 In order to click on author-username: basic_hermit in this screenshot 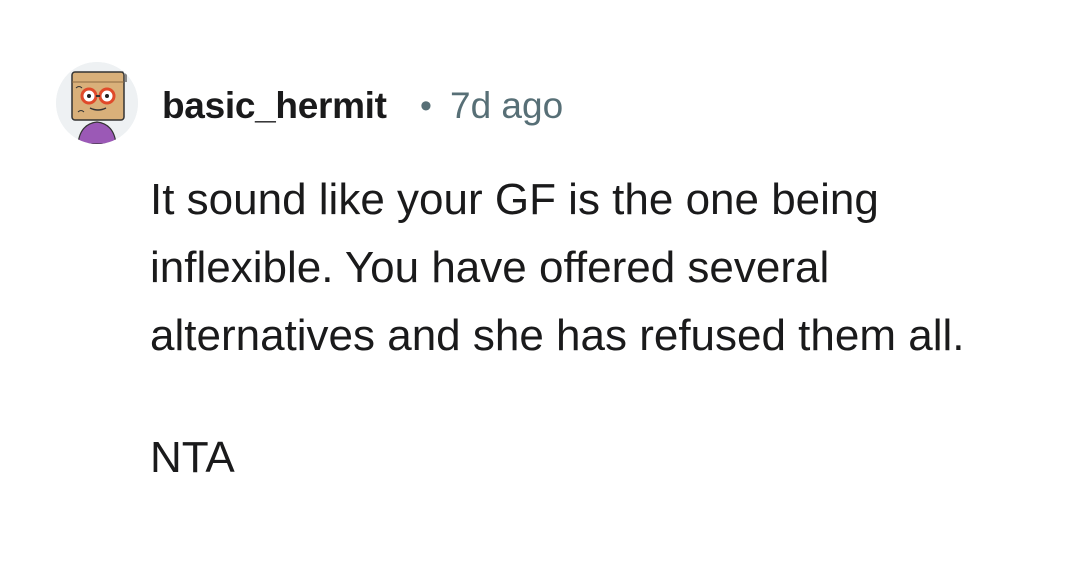, I will do `click(274, 106)`.